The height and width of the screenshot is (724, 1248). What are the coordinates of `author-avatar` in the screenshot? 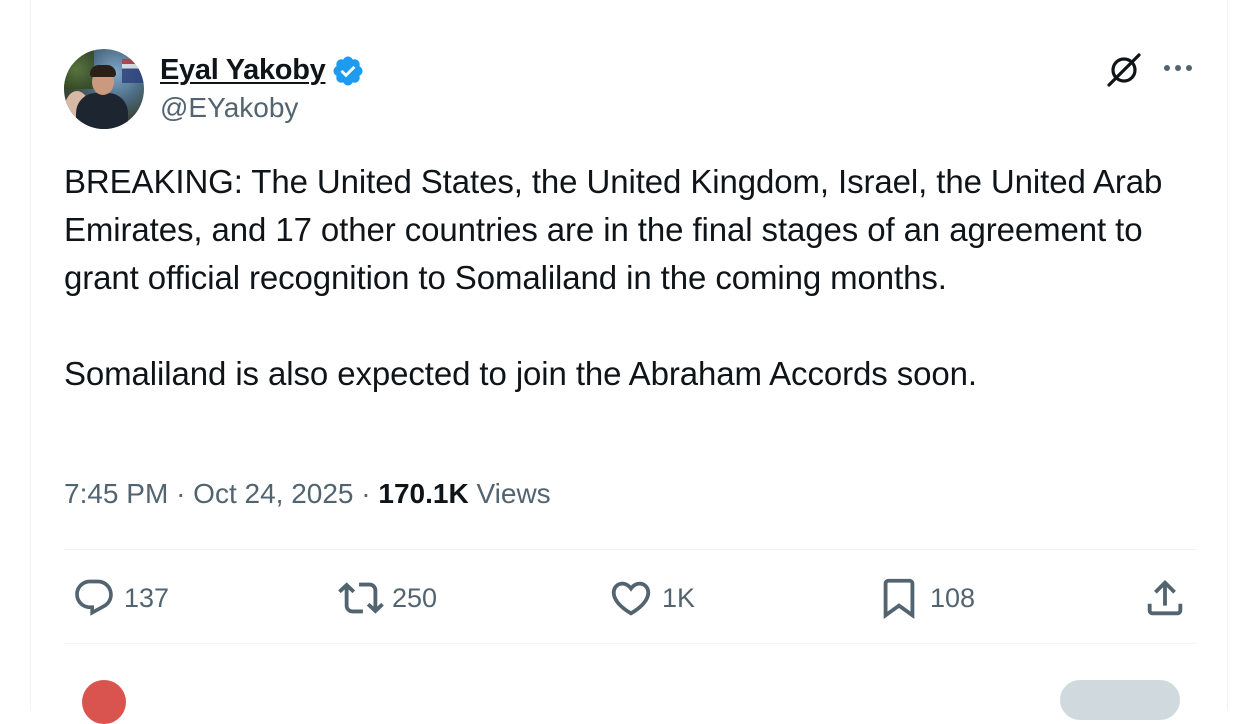 It's located at (104, 89).